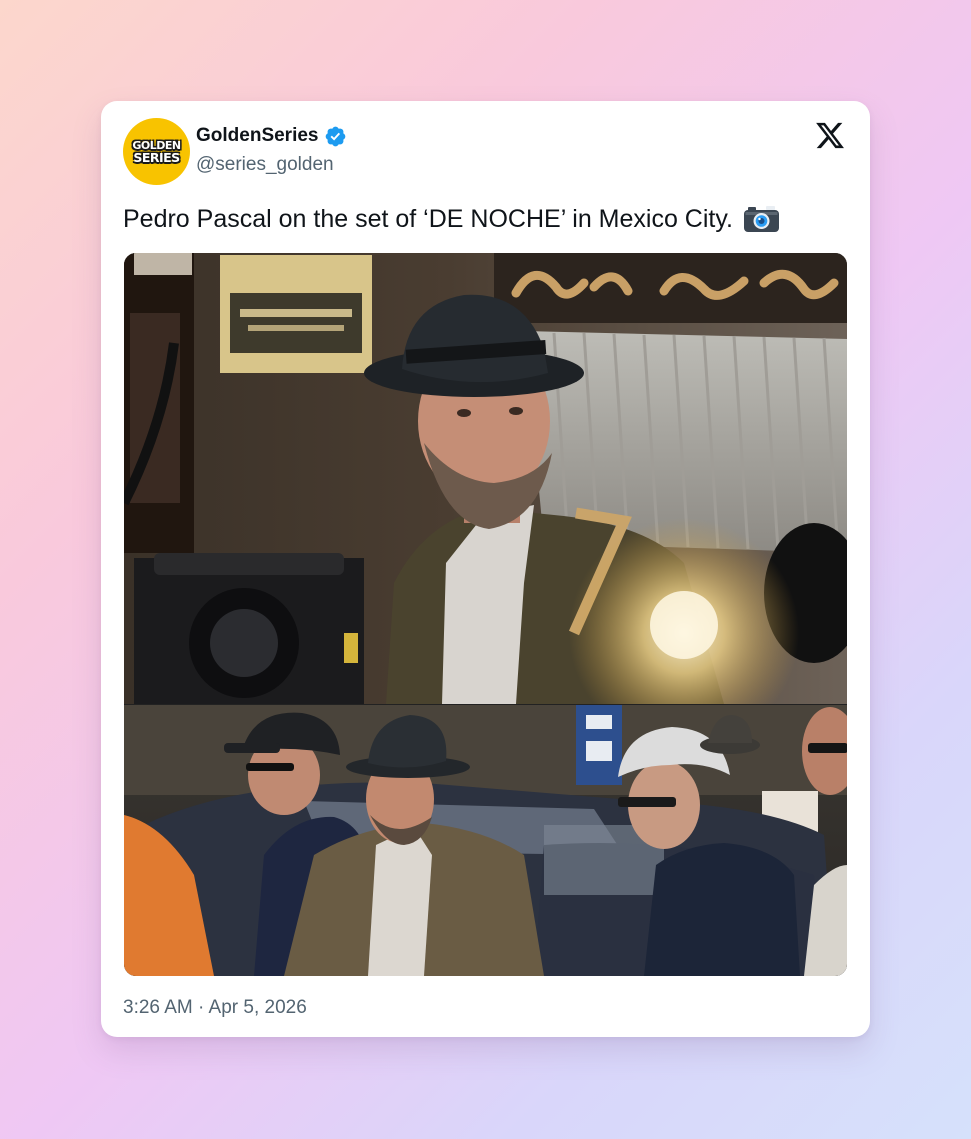  I want to click on handle: @series_golden, so click(265, 165).